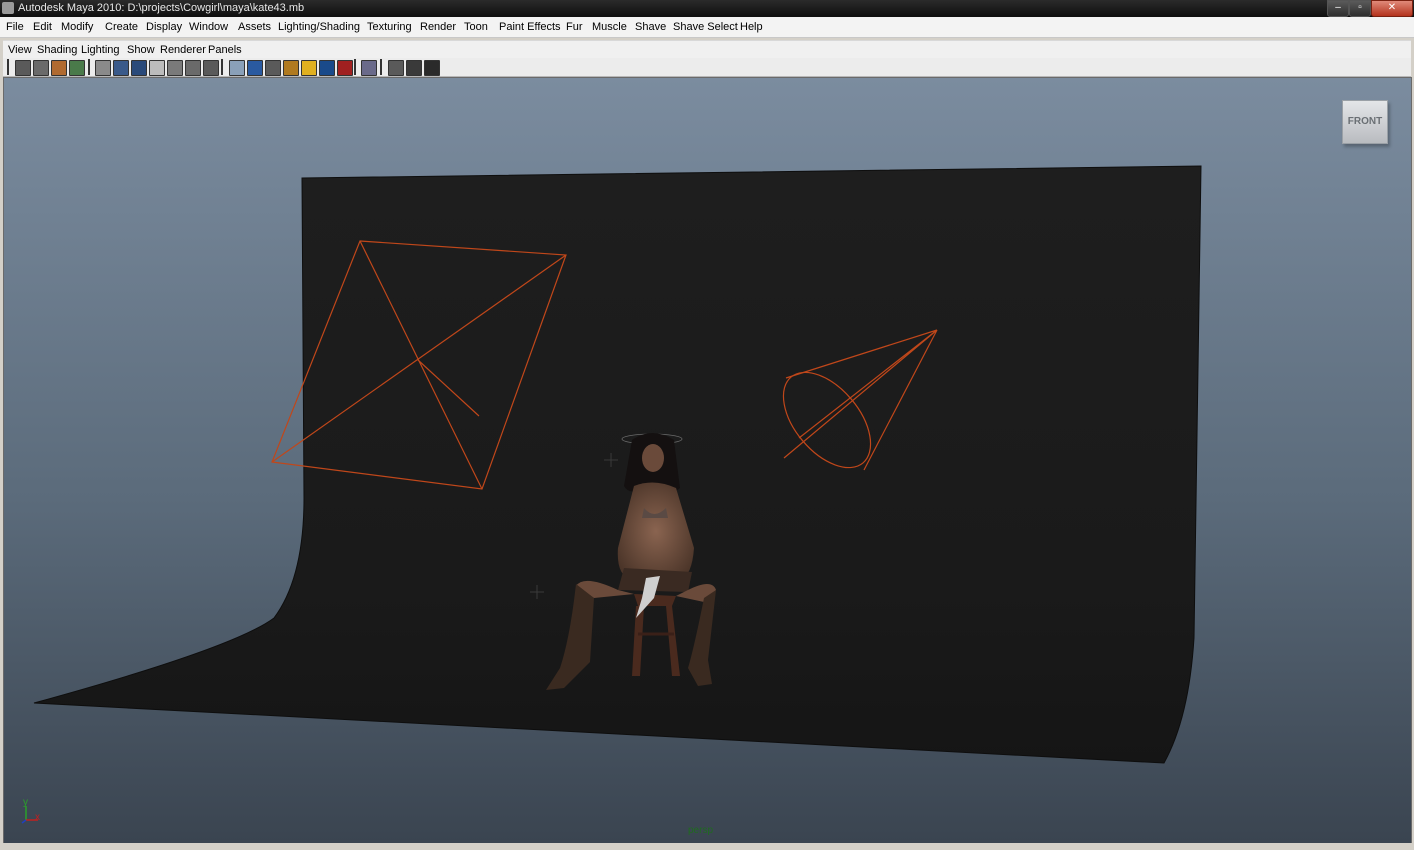 The width and height of the screenshot is (1414, 850). I want to click on menu-edit: Edit, so click(42, 27).